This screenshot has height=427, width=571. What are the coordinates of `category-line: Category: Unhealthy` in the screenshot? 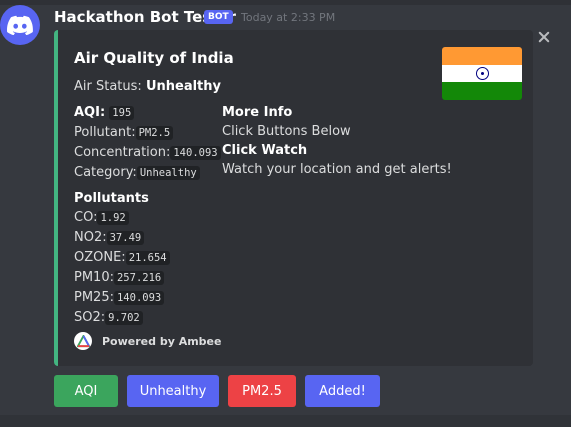 It's located at (147, 173).